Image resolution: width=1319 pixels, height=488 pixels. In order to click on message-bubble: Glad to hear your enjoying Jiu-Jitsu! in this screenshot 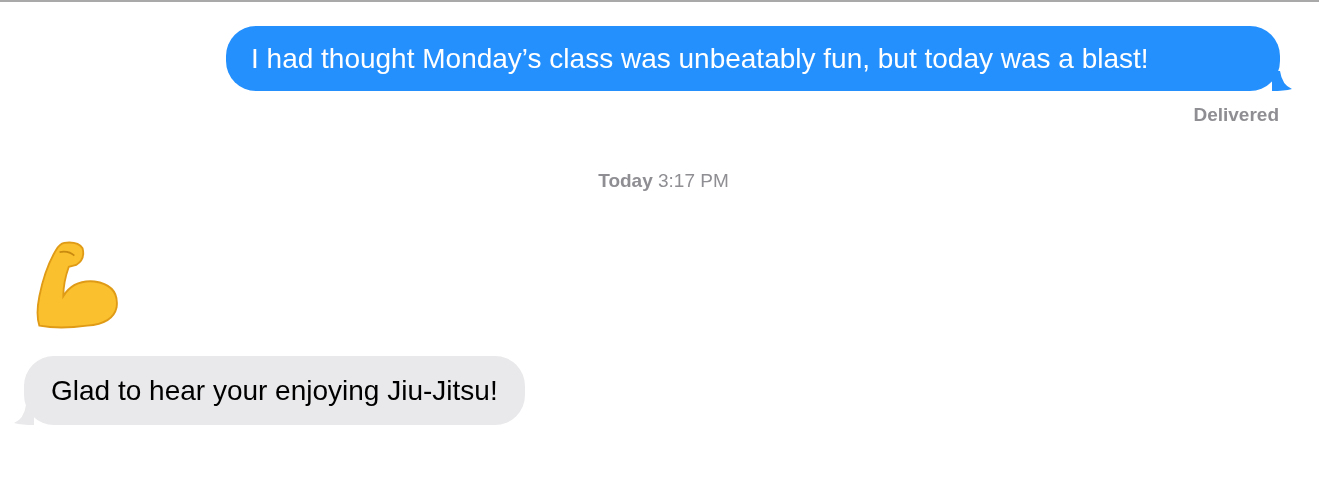, I will do `click(274, 390)`.